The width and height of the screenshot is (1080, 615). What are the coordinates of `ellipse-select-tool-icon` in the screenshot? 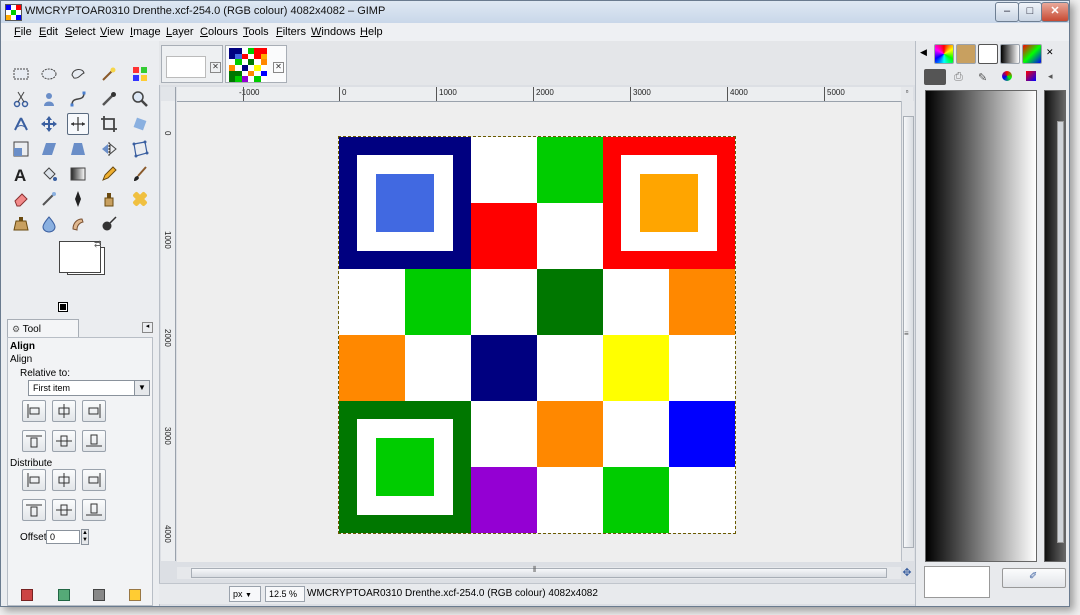 It's located at (49, 74).